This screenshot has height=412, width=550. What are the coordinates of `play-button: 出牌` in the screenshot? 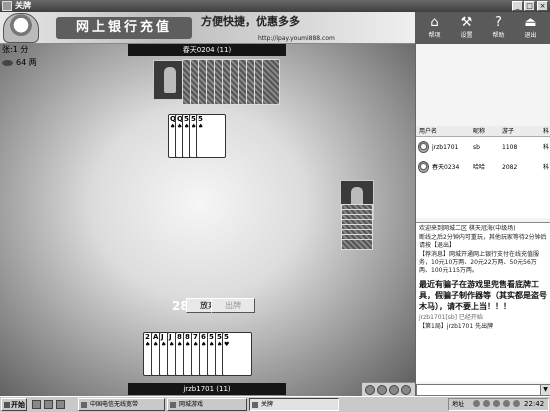 It's located at (233, 305).